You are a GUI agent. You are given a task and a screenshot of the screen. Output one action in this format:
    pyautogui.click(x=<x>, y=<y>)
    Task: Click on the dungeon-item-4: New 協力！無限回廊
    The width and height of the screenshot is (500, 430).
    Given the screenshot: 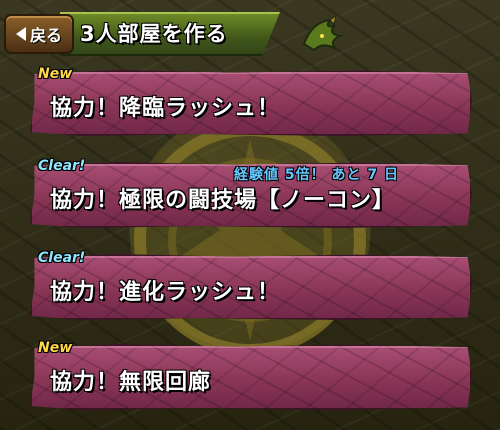 What is the action you would take?
    pyautogui.click(x=251, y=375)
    